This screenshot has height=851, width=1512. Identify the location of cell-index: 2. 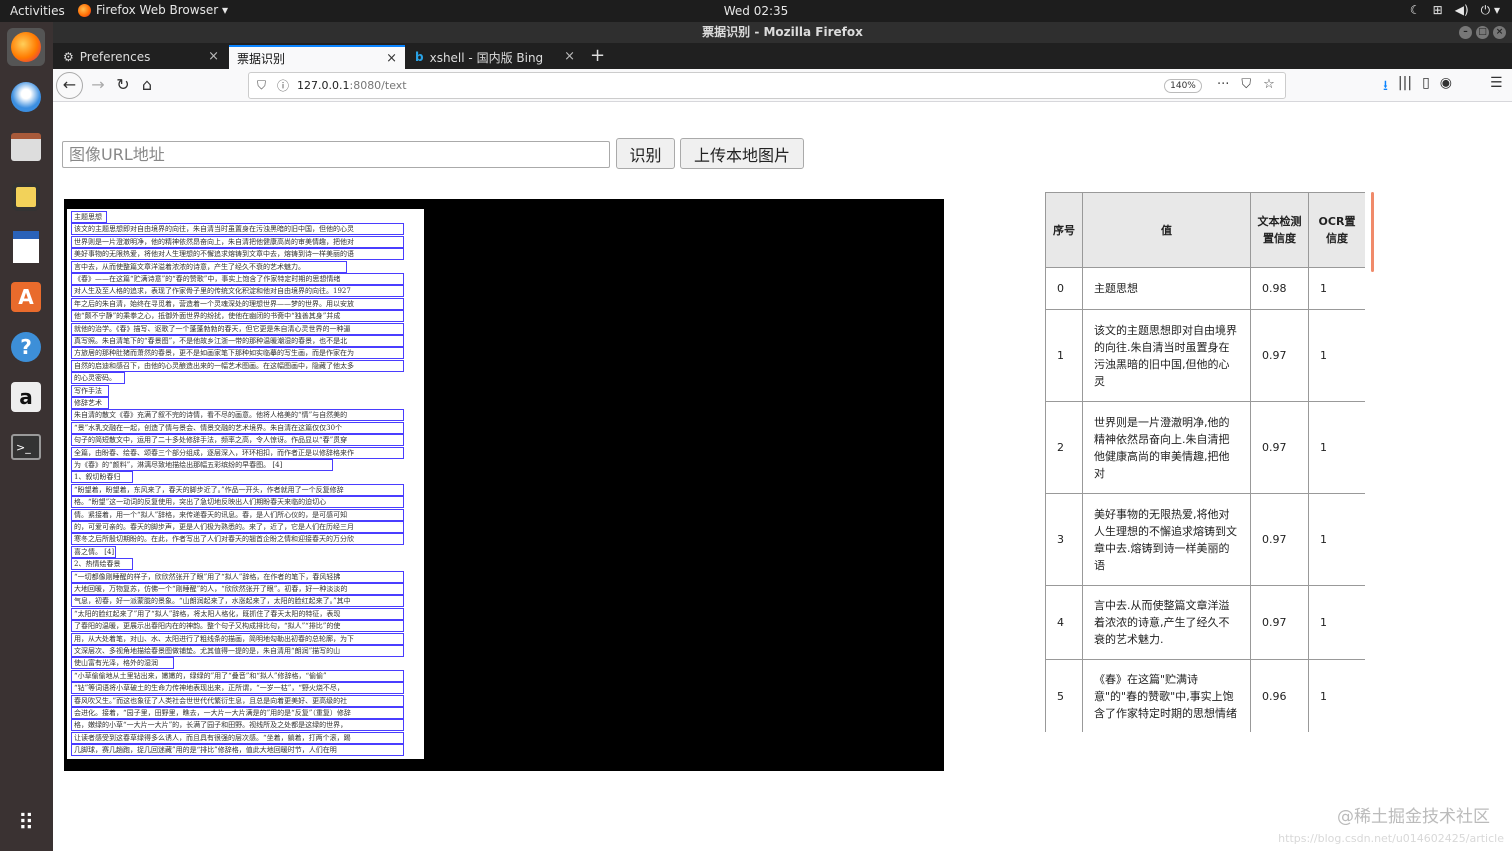
(1064, 447).